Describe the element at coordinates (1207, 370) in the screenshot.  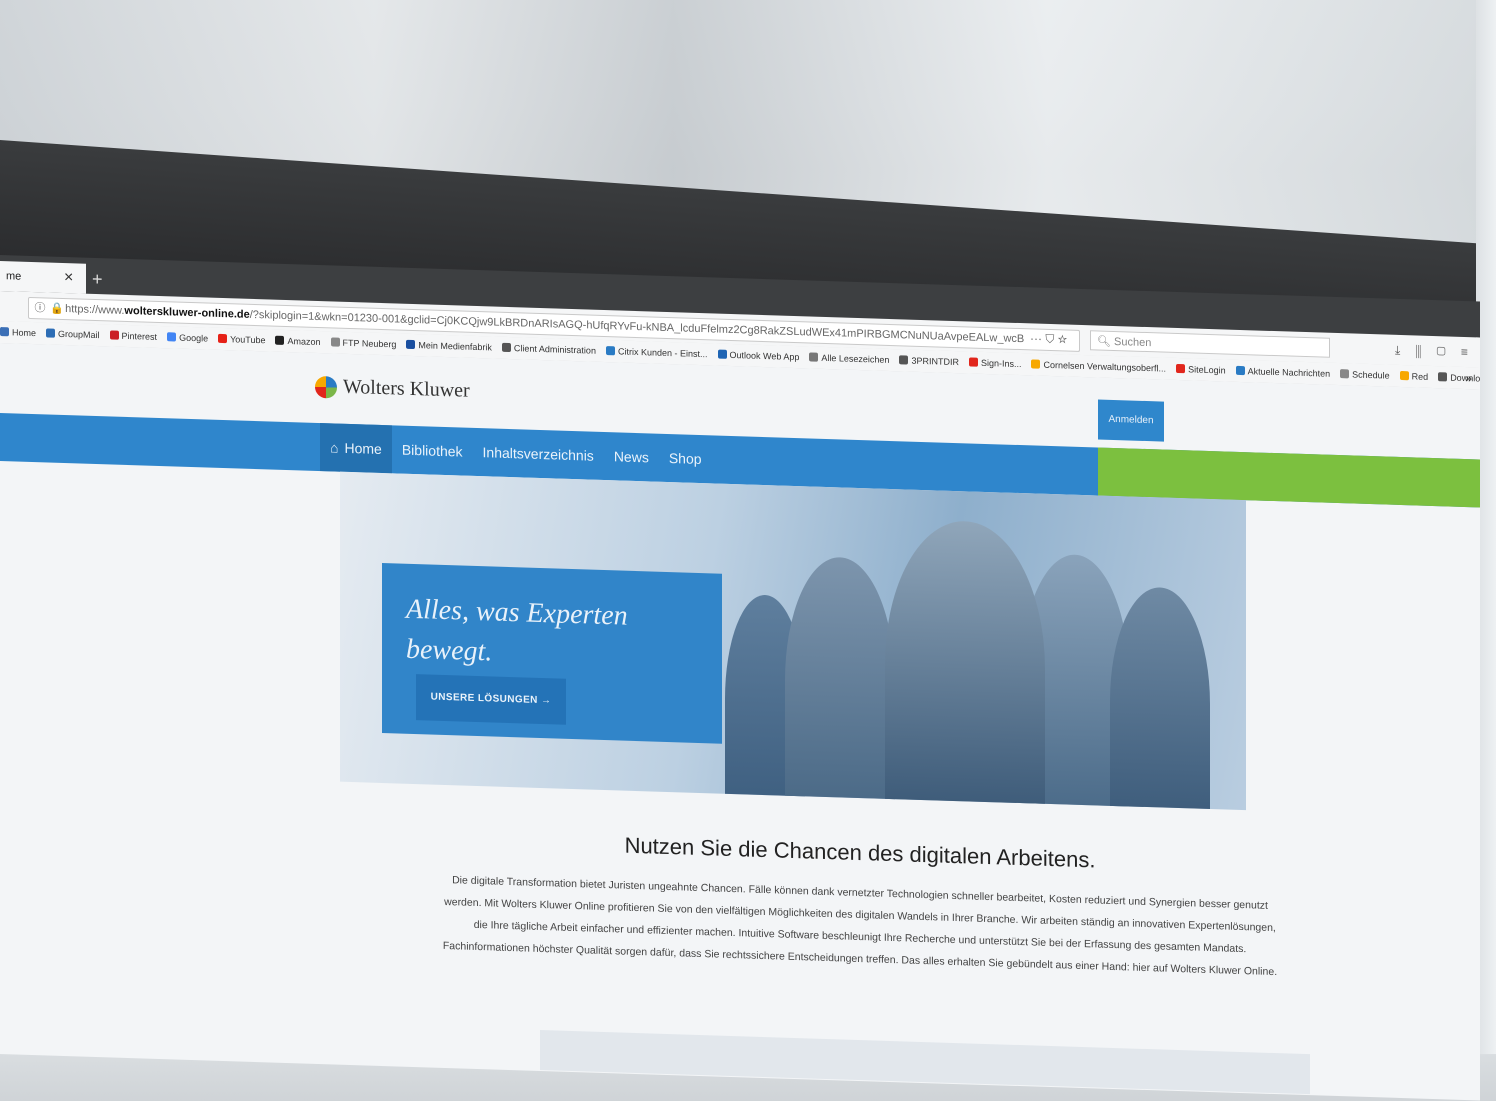
I see `bookmark-label: SiteLogin` at that location.